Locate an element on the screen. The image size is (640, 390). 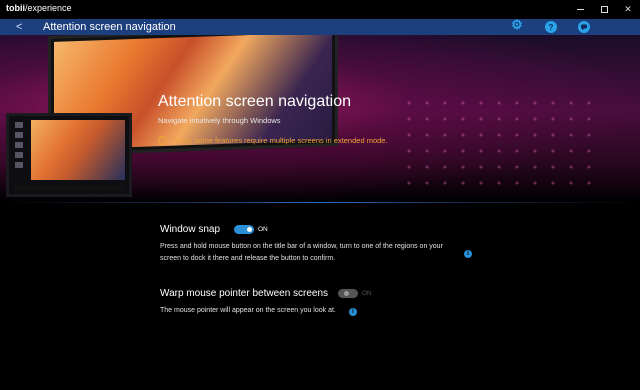
brand-rest: /experience is located at coordinates (48, 8).